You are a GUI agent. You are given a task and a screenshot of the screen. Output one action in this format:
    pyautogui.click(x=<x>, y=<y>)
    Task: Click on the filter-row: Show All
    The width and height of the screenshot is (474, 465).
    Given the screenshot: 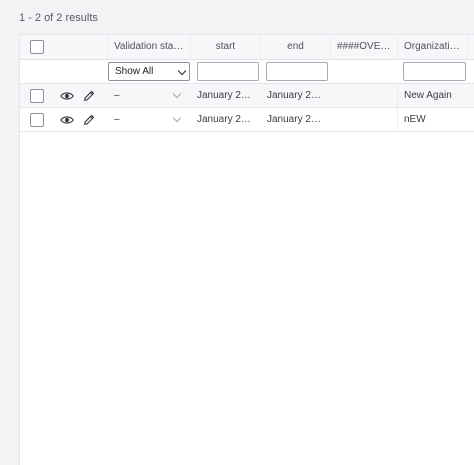 What is the action you would take?
    pyautogui.click(x=247, y=72)
    